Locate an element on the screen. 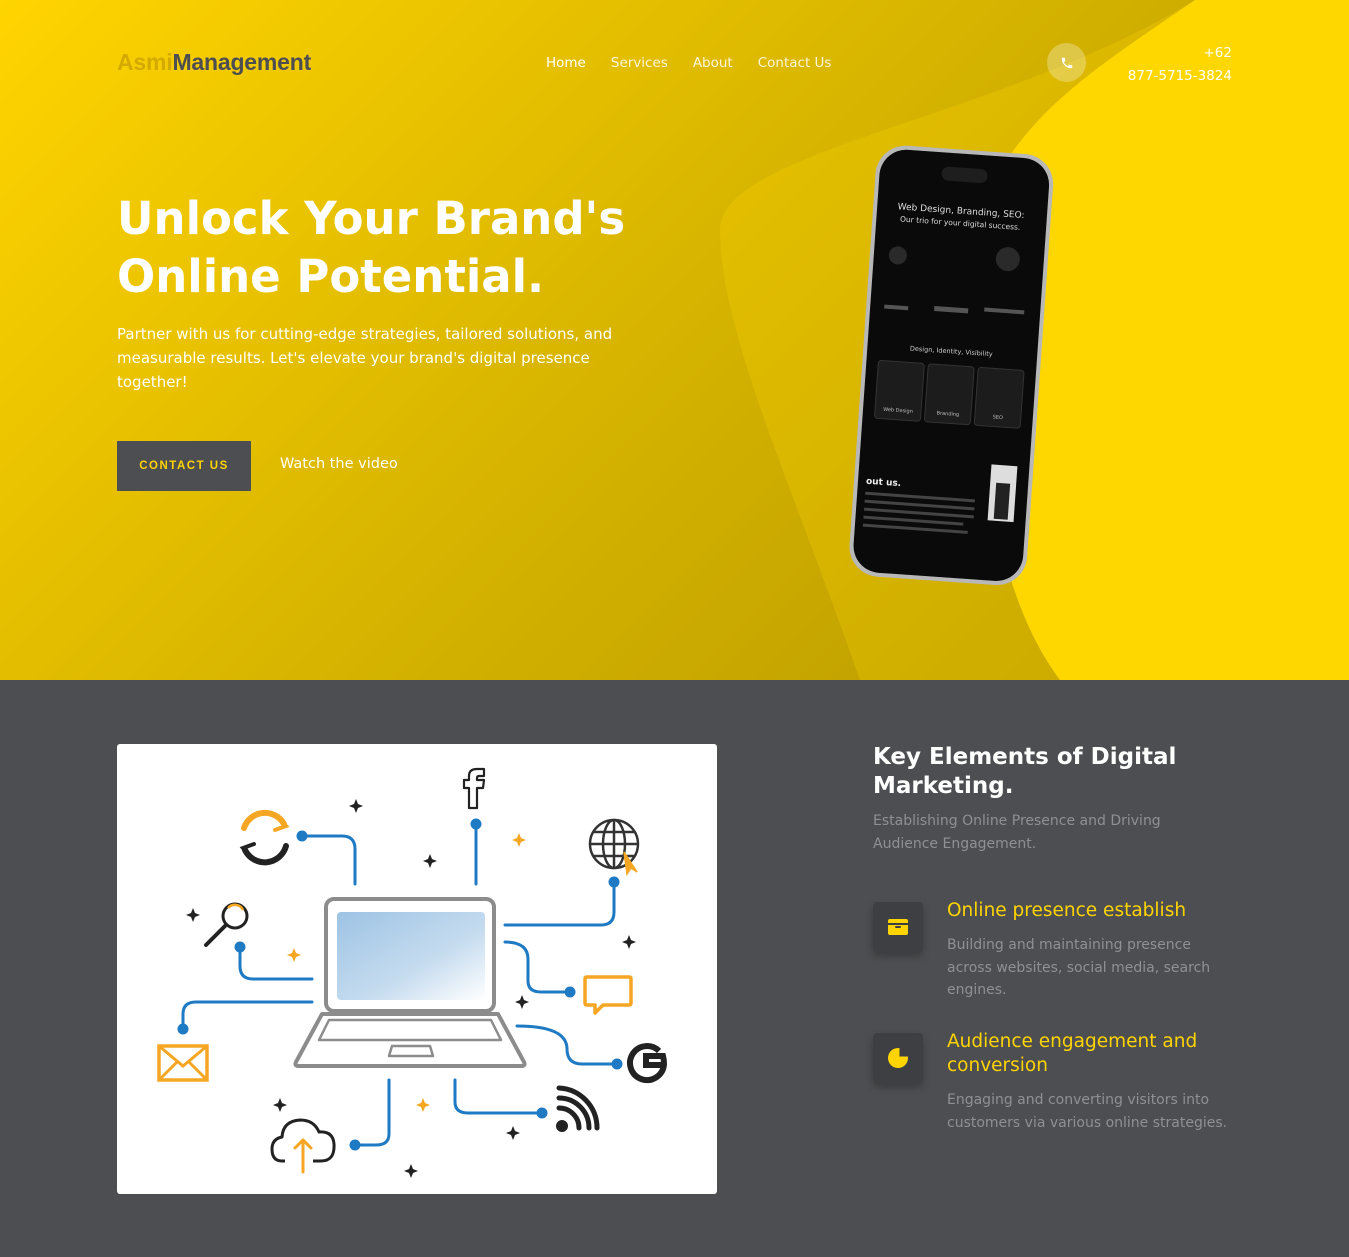 This screenshot has width=1349, height=1257. main-nav: Home Services About Contact Us is located at coordinates (688, 63).